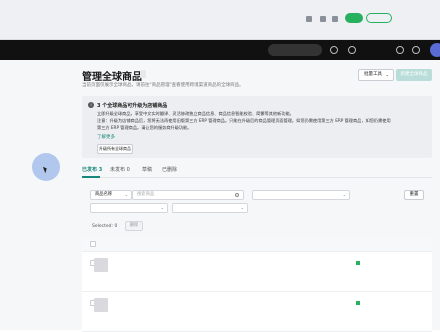 This screenshot has width=440, height=332. What do you see at coordinates (132, 106) in the screenshot?
I see `notice-title: 3 个全球商品可升级为店铺商品` at bounding box center [132, 106].